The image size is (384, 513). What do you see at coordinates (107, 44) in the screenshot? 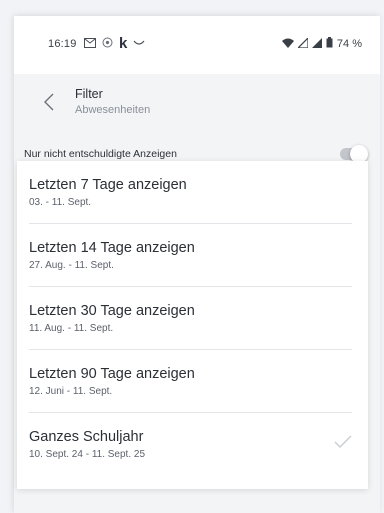
I see `vibrate-icon` at bounding box center [107, 44].